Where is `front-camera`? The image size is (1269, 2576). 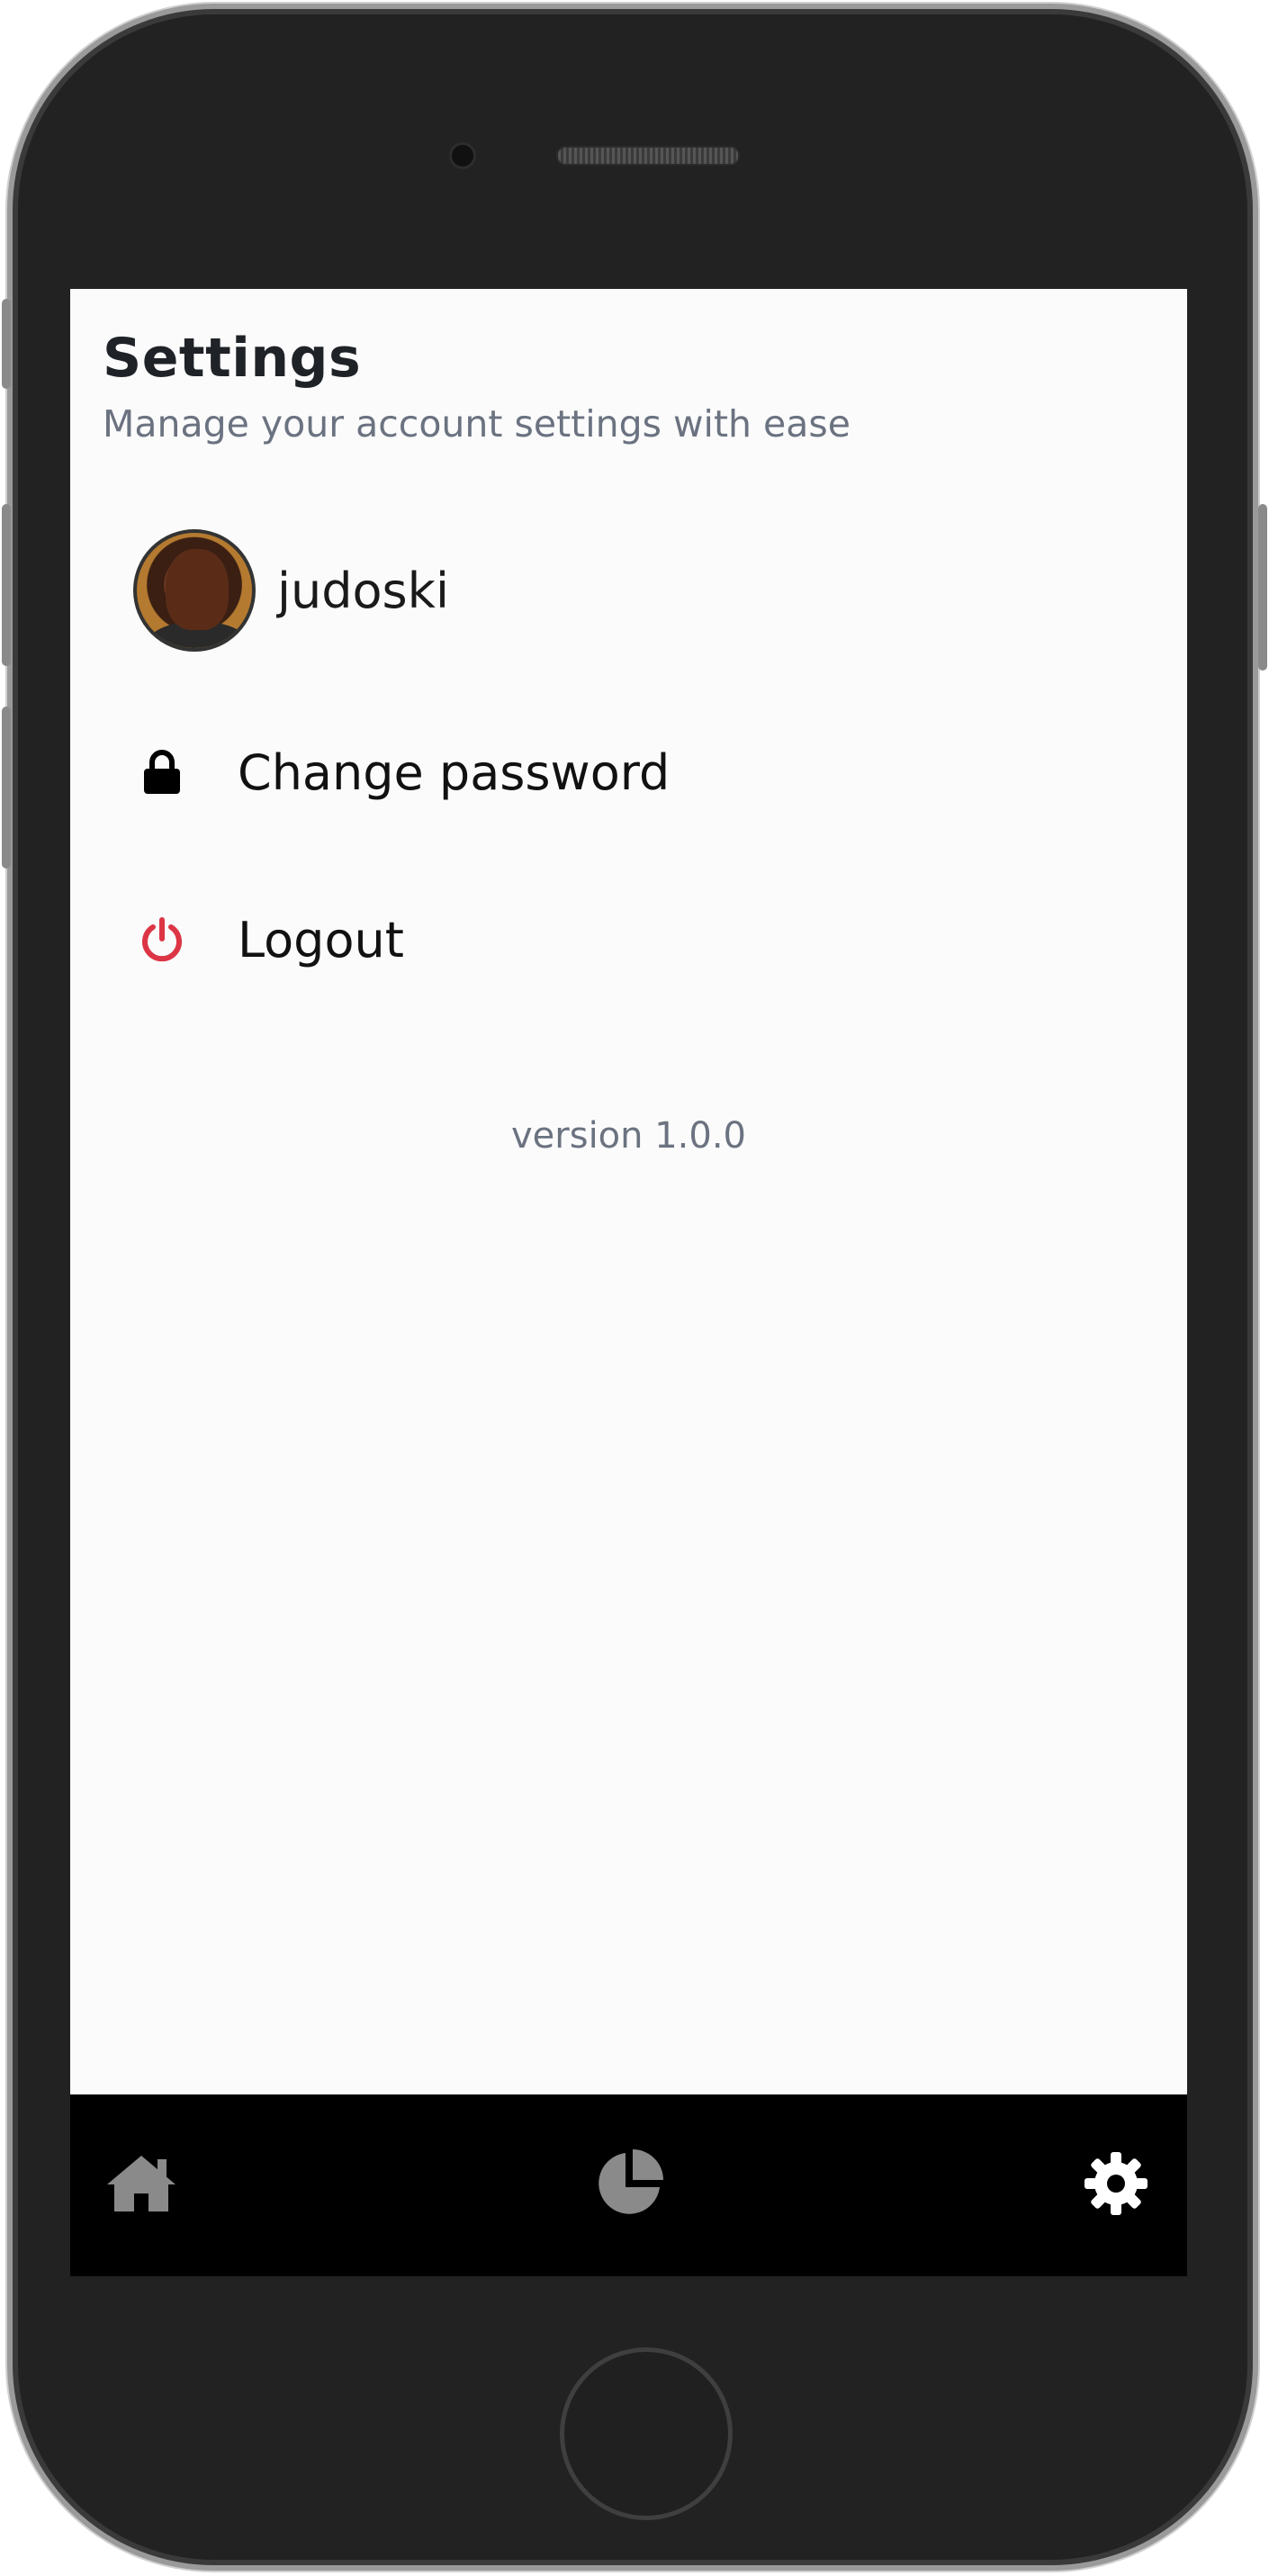
front-camera is located at coordinates (463, 155).